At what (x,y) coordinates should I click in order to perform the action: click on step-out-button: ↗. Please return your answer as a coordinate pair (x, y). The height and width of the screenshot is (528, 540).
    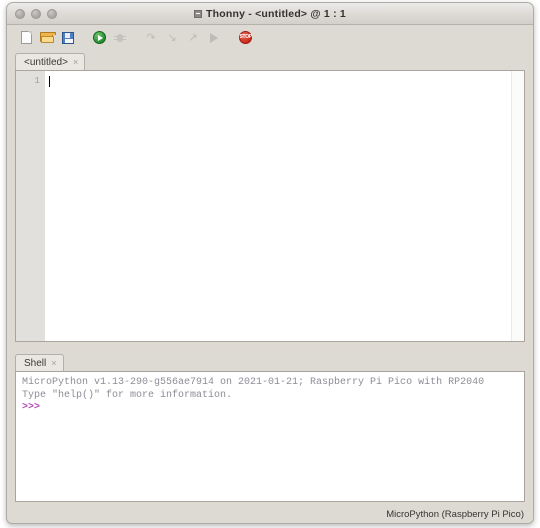
    Looking at the image, I should click on (193, 38).